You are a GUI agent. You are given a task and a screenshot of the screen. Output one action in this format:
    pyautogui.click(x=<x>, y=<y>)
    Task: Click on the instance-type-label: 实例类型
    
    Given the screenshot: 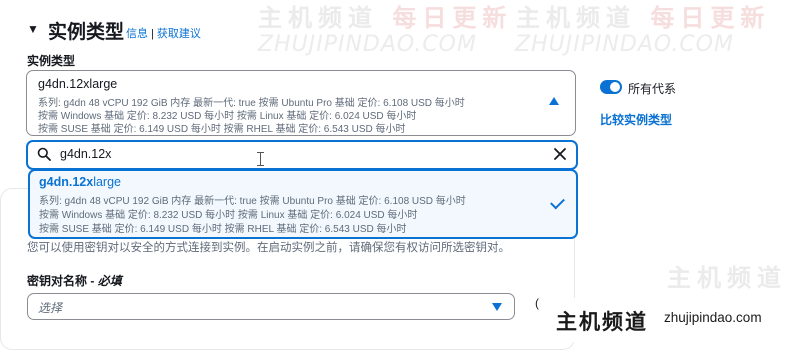 What is the action you would take?
    pyautogui.click(x=51, y=61)
    